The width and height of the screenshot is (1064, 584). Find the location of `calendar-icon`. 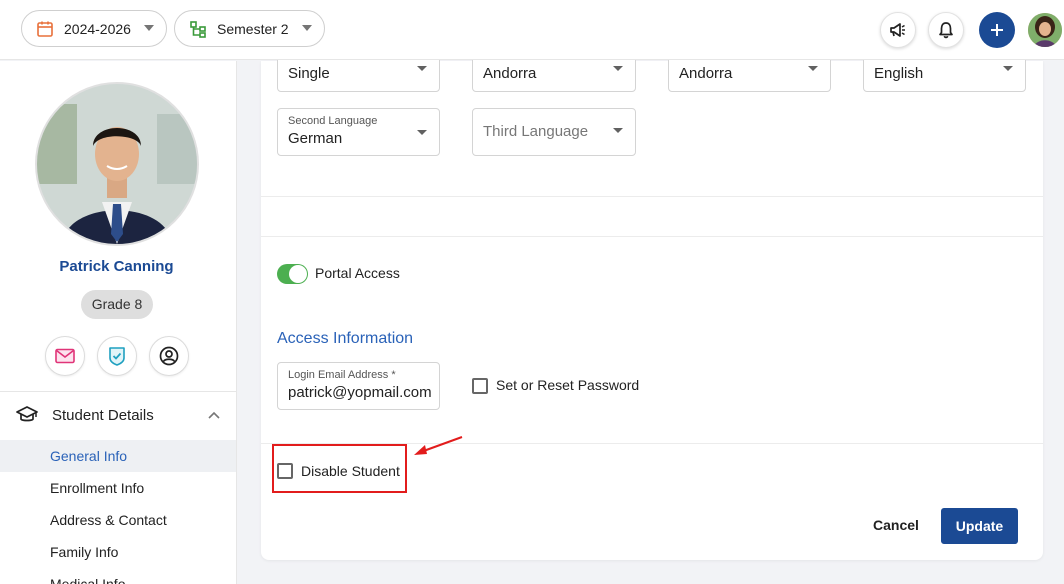

calendar-icon is located at coordinates (45, 29).